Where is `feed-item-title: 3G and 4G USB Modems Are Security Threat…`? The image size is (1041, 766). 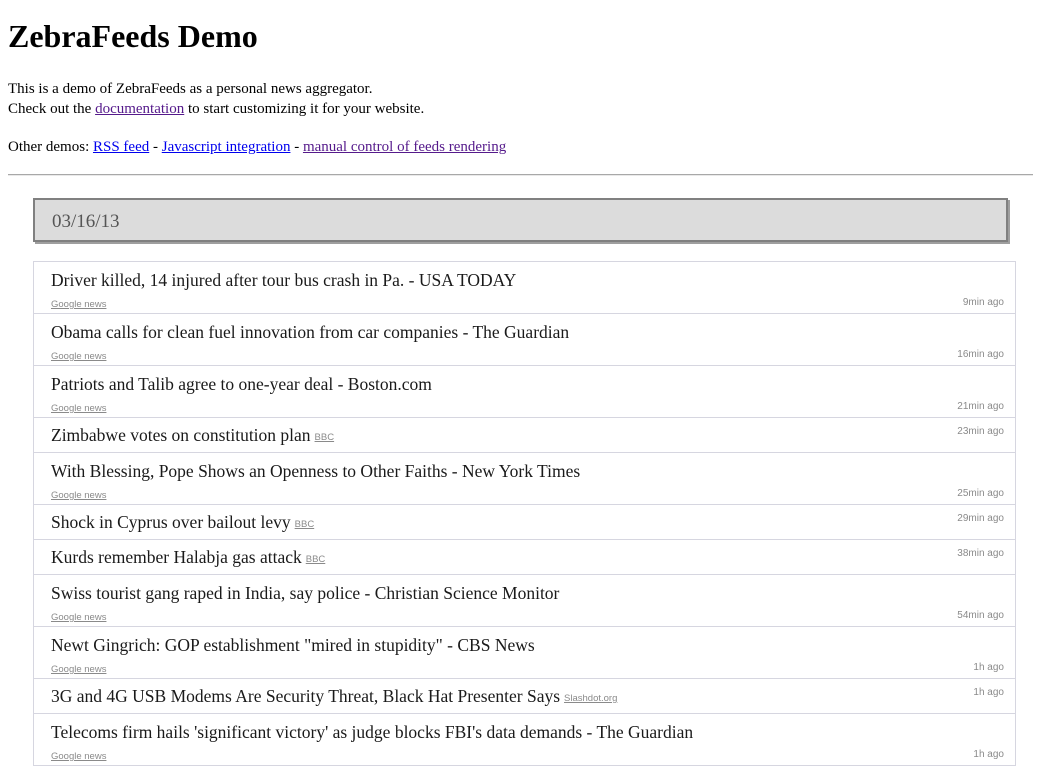
feed-item-title: 3G and 4G USB Modems Are Security Threat… is located at coordinates (307, 696).